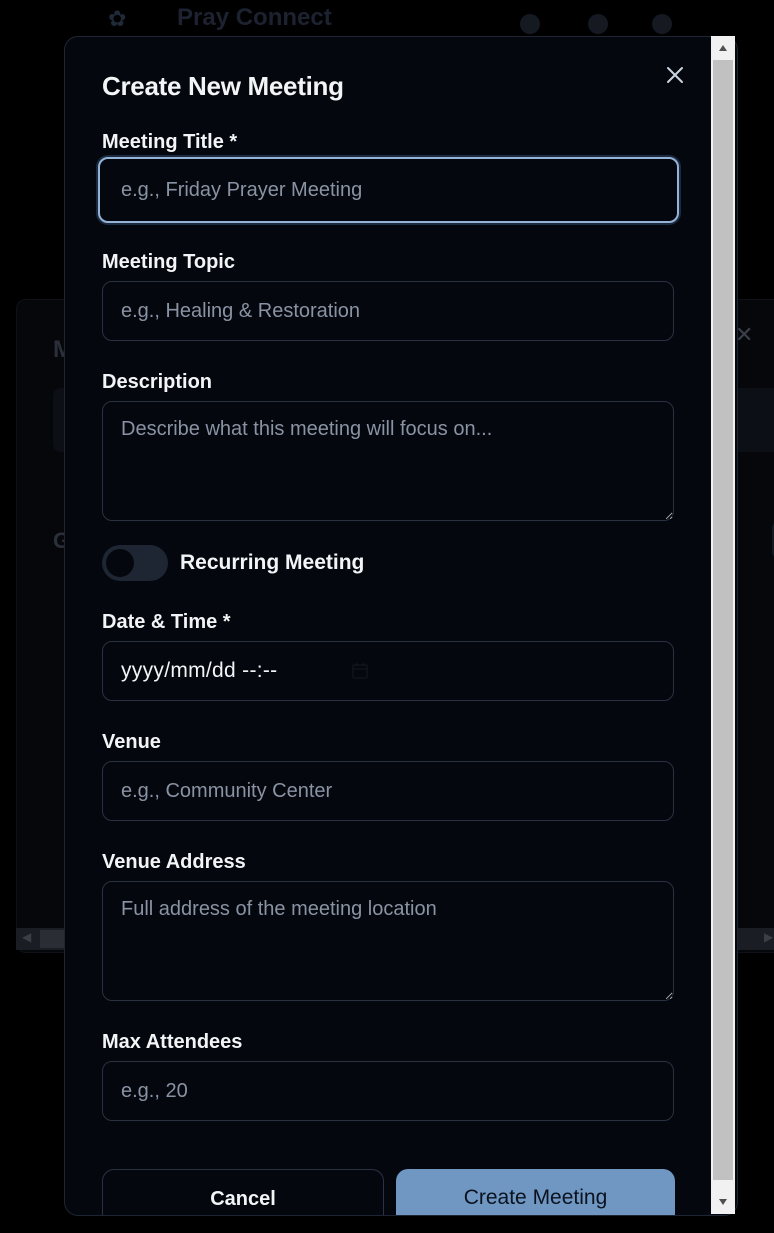 The height and width of the screenshot is (1233, 774). Describe the element at coordinates (388, 1091) in the screenshot. I see `max-attendees-input` at that location.